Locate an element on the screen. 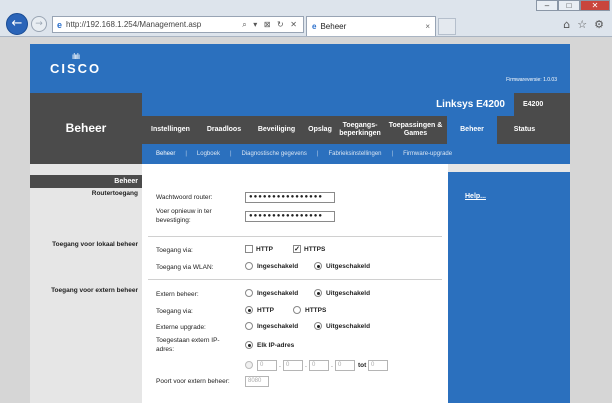 This screenshot has height=403, width=612. gear-icon: ⚙ is located at coordinates (599, 24).